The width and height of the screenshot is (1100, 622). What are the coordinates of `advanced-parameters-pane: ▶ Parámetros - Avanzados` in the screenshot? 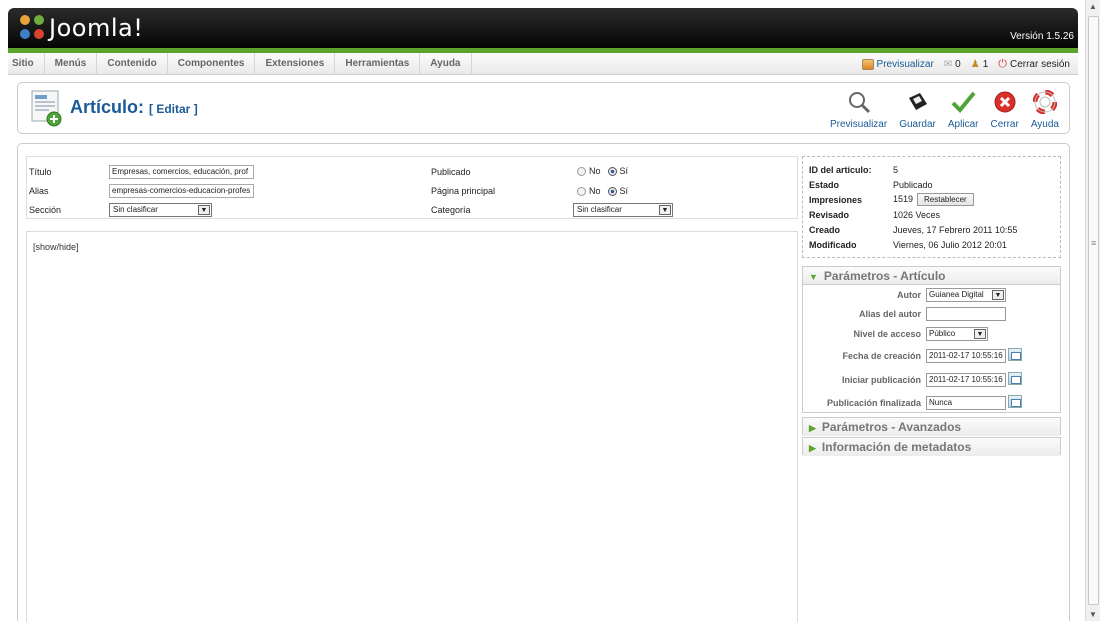 It's located at (931, 426).